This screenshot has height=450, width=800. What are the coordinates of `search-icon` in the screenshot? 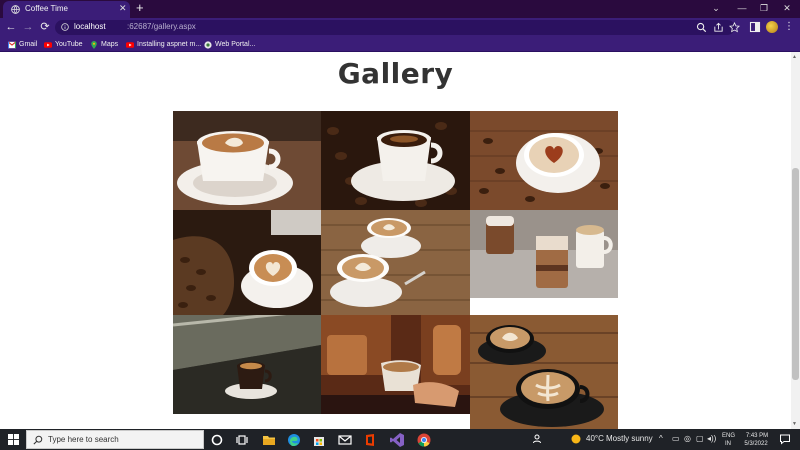 It's located at (38, 440).